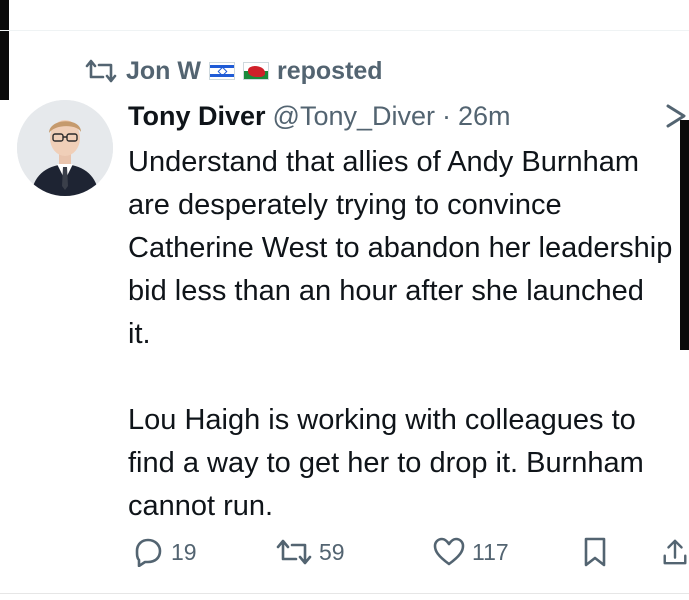 This screenshot has width=689, height=600. I want to click on repost-button: 59, so click(310, 552).